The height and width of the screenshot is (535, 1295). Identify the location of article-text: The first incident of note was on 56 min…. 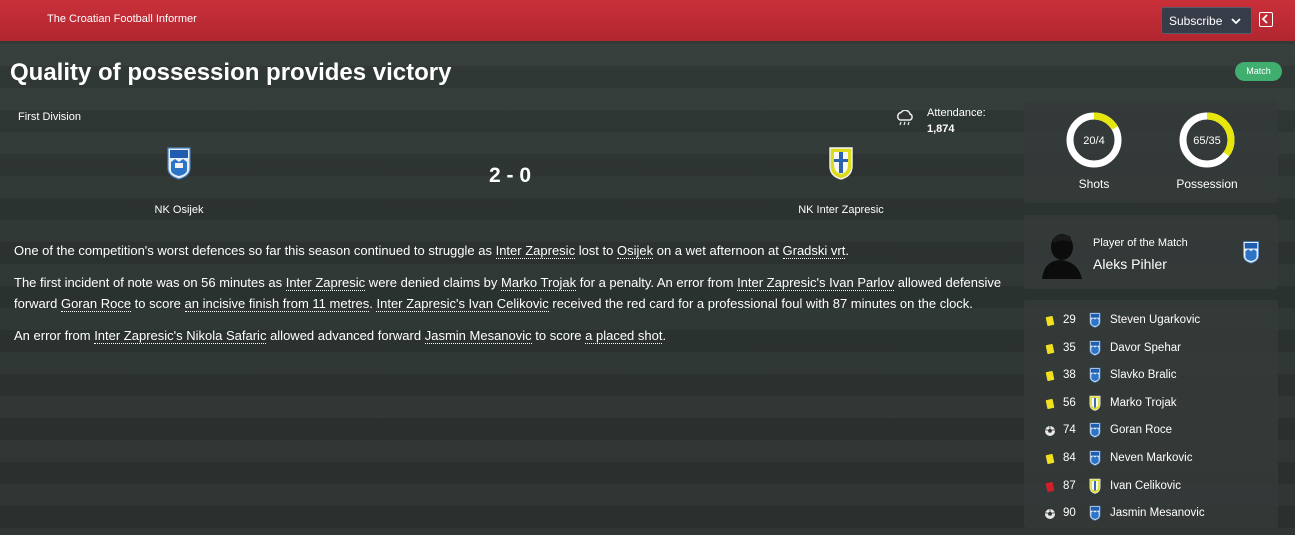
(150, 282).